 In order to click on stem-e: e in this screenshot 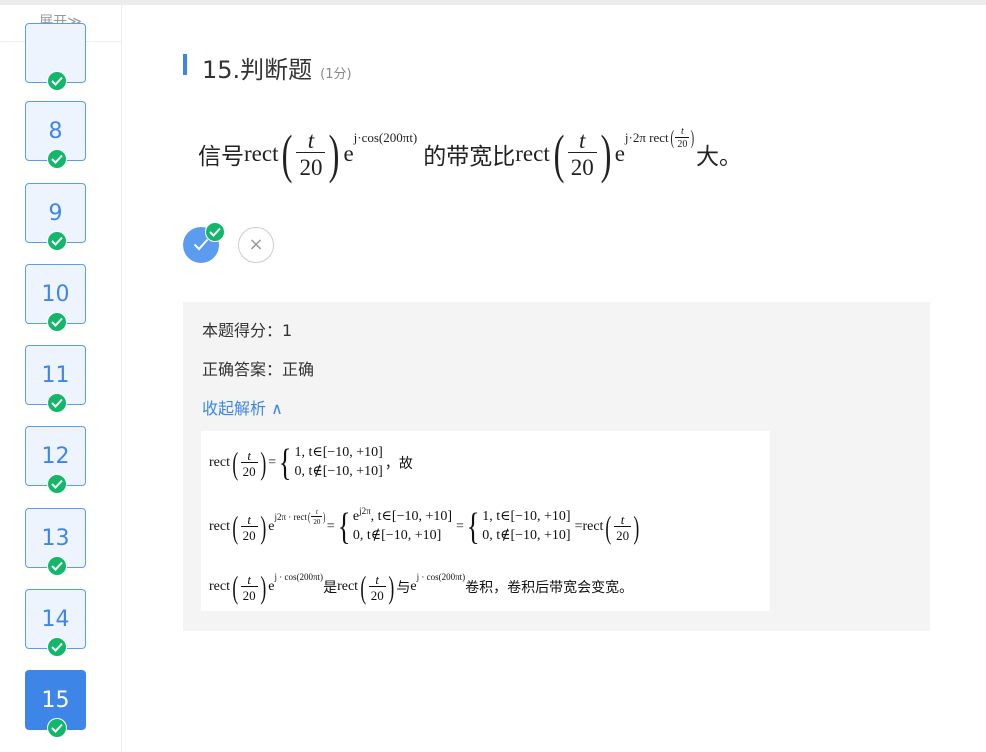, I will do `click(619, 153)`.